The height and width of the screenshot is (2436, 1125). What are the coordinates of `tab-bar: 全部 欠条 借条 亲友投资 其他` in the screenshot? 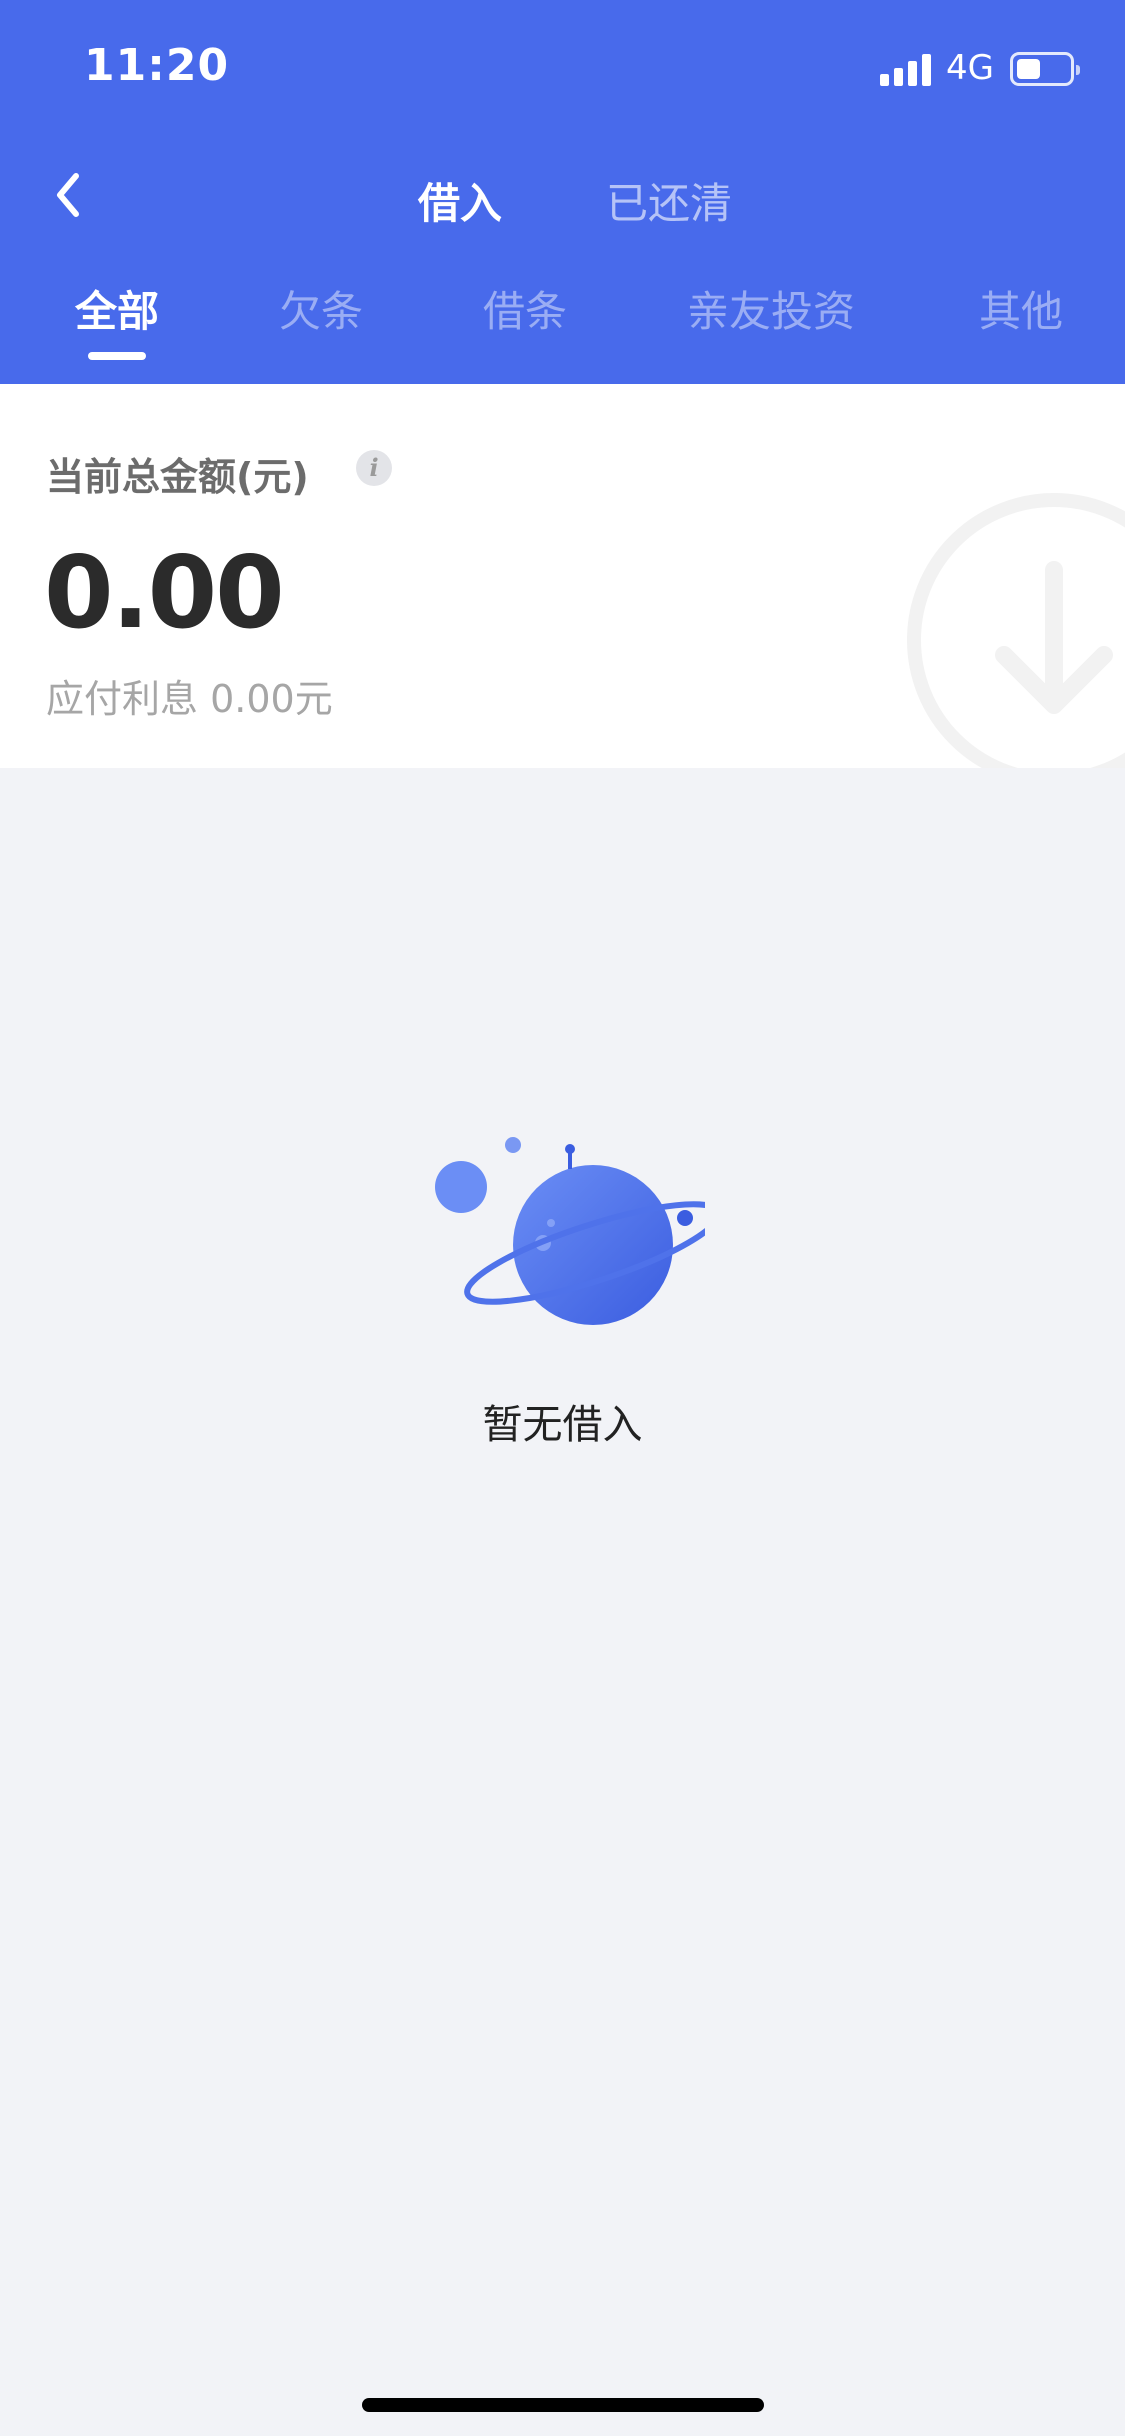 It's located at (562, 323).